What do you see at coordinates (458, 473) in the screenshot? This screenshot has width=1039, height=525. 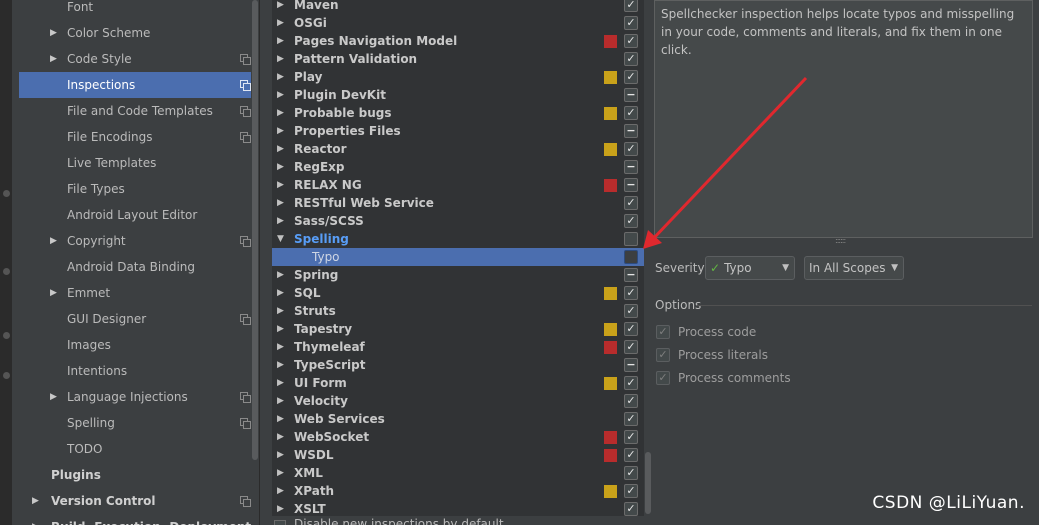 I see `inspection-row-xml: ▶ XML ✓` at bounding box center [458, 473].